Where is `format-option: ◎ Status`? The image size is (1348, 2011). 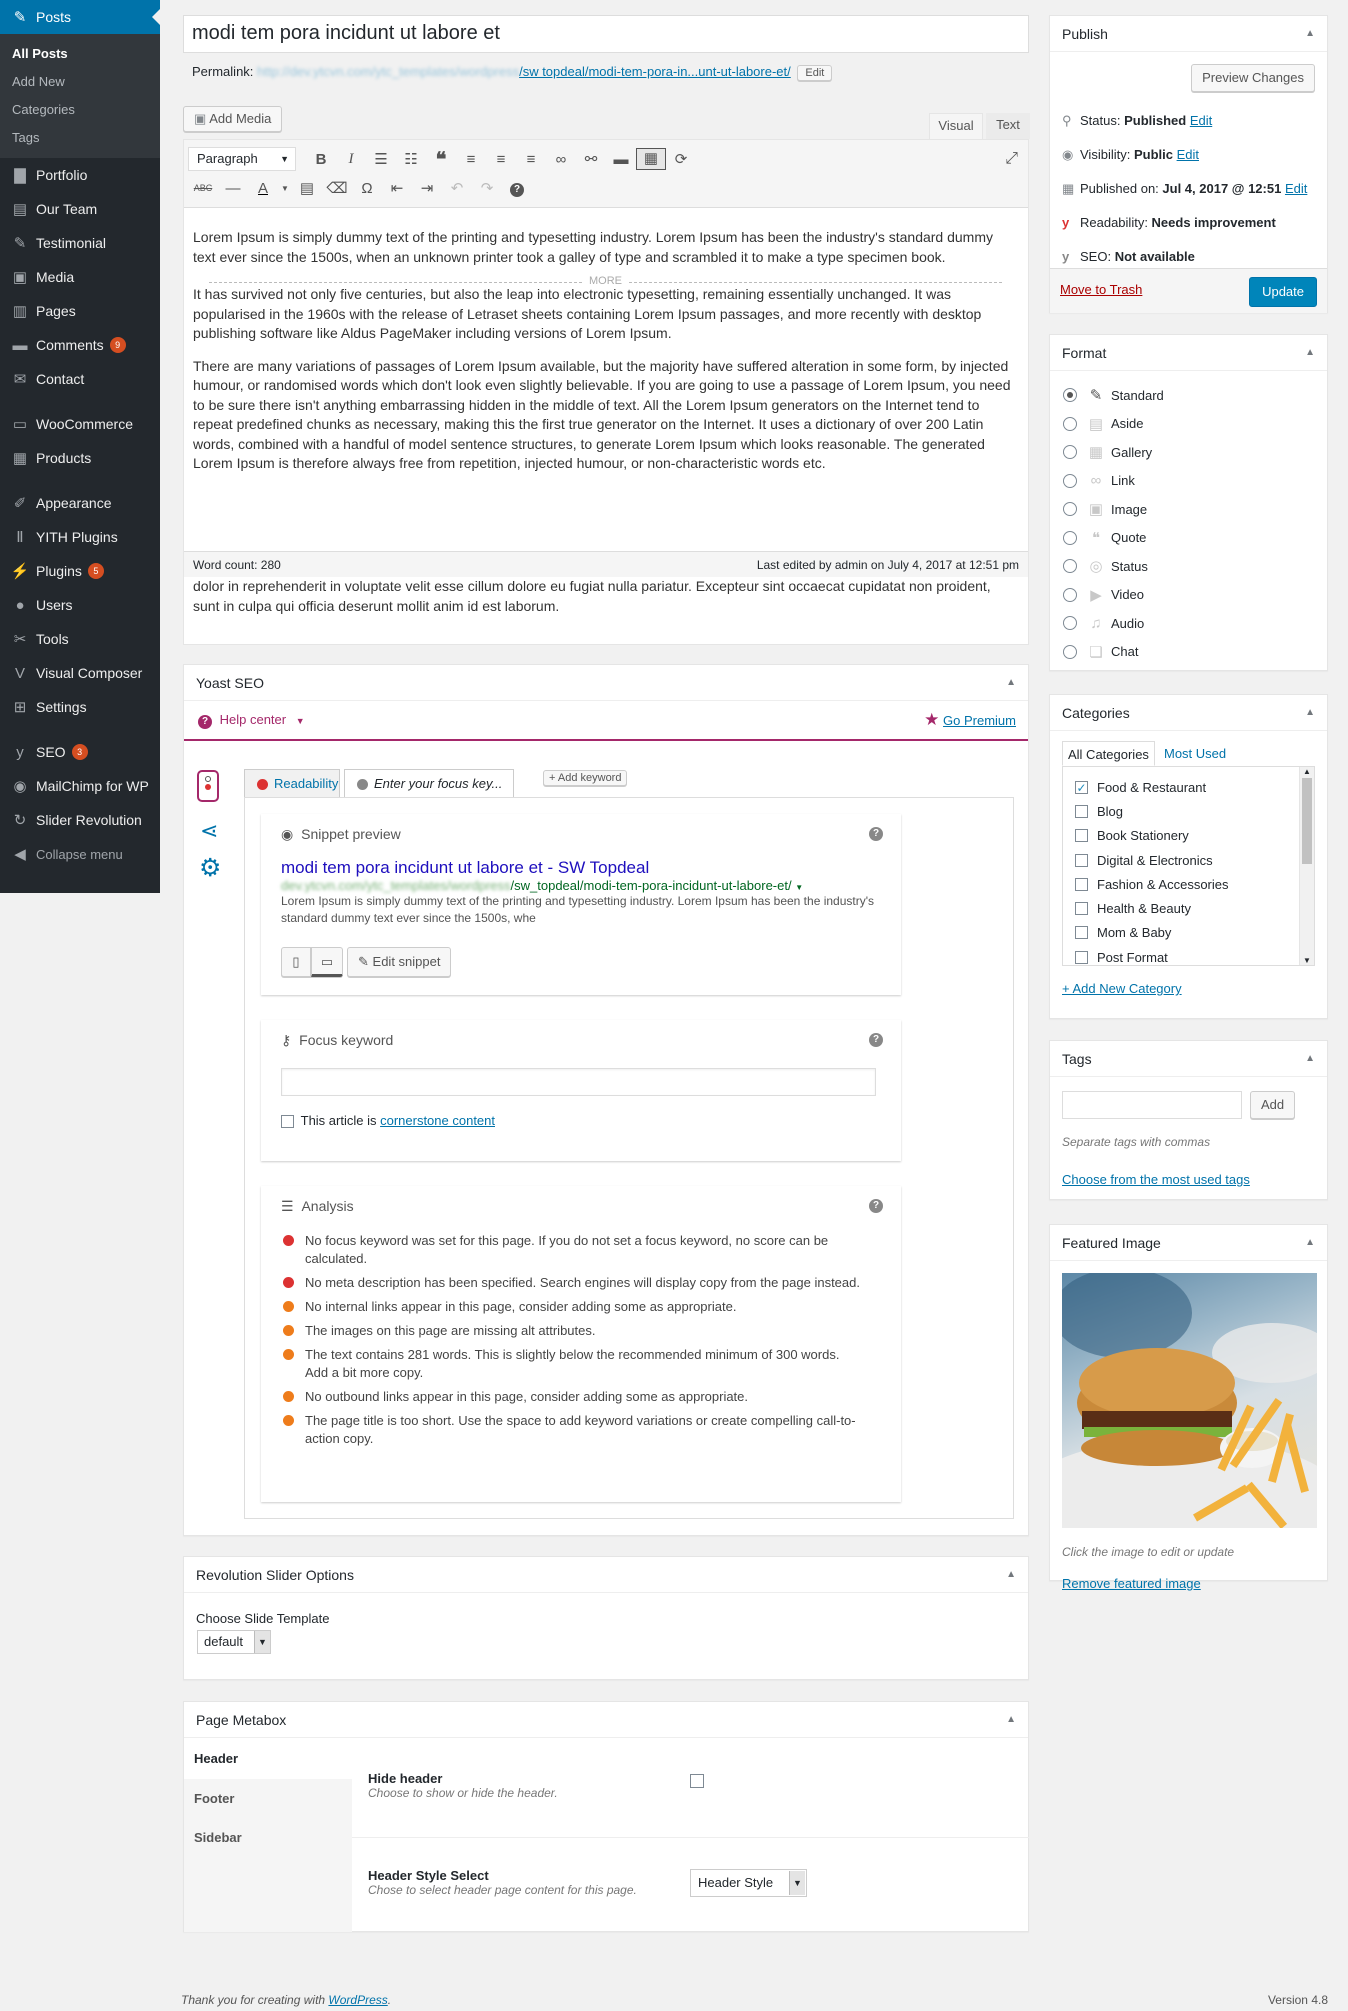
format-option: ◎ Status is located at coordinates (1195, 566).